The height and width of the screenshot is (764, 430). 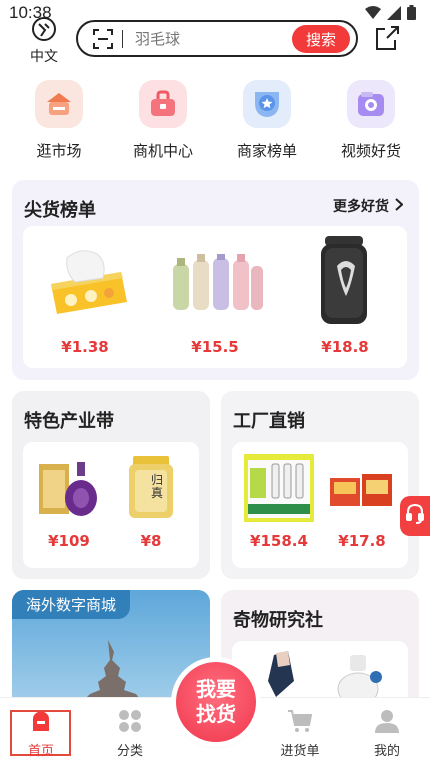 What do you see at coordinates (278, 620) in the screenshot?
I see `curio-title: 奇物研究社` at bounding box center [278, 620].